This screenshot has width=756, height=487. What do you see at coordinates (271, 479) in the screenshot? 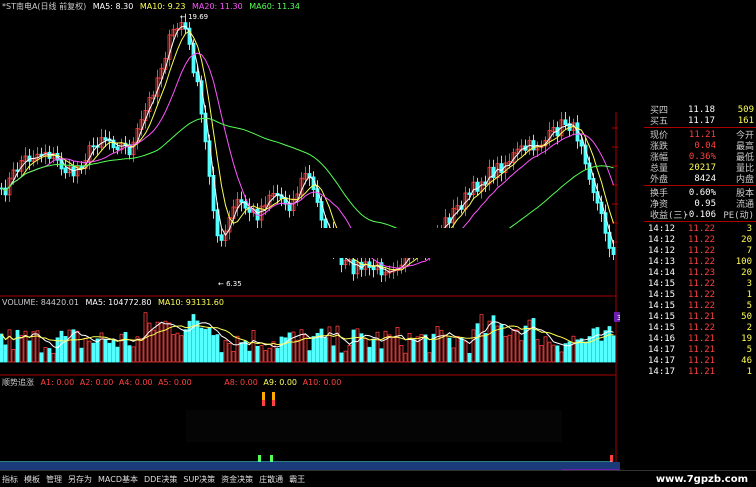
I see `toolbar-item-zst: 庄散通` at bounding box center [271, 479].